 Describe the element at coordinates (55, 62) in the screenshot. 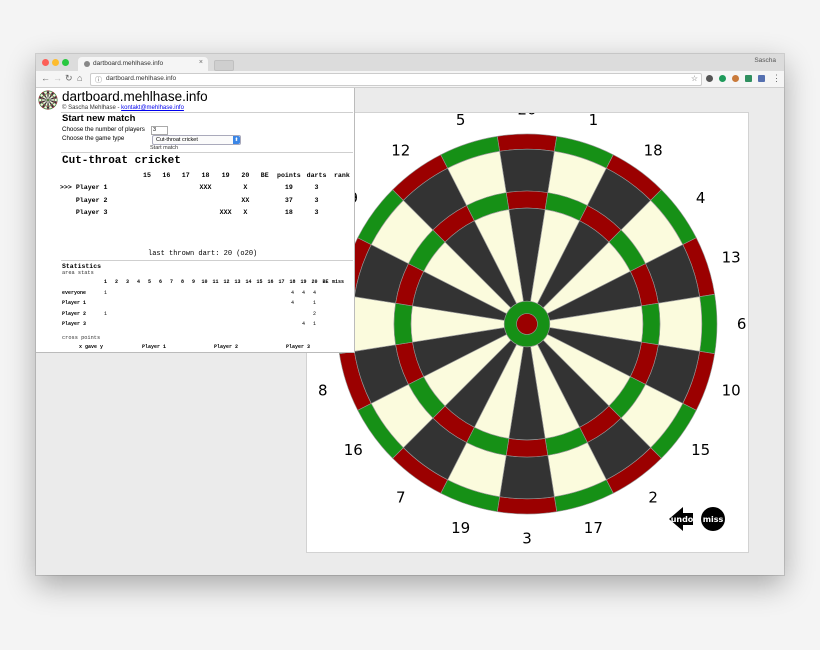

I see `minimize-window-button` at that location.